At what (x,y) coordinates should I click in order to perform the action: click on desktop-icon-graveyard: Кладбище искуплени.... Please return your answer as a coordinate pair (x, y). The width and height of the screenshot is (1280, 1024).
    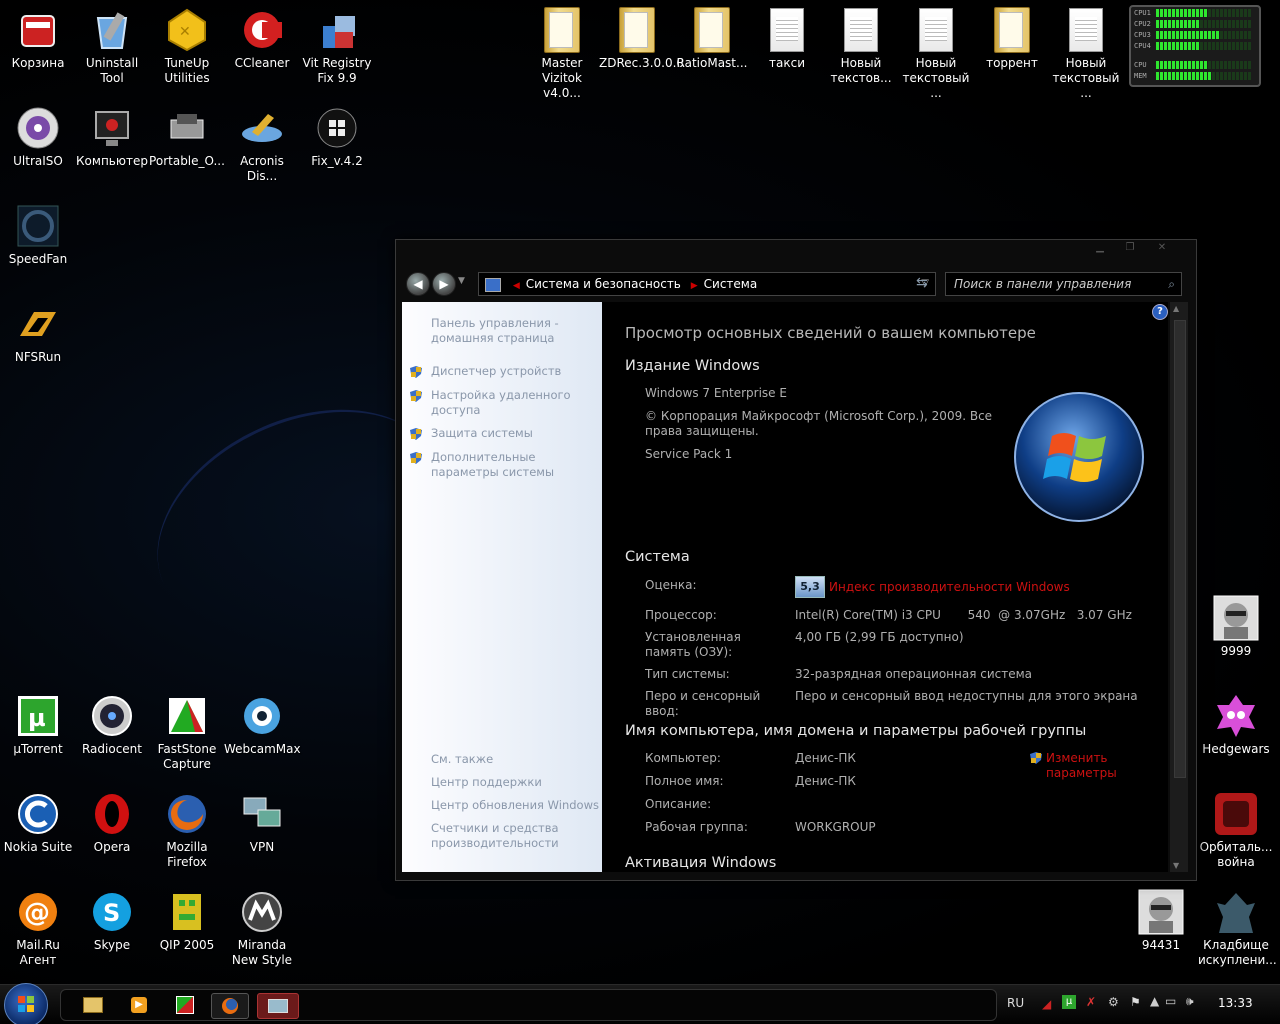
    Looking at the image, I should click on (1237, 928).